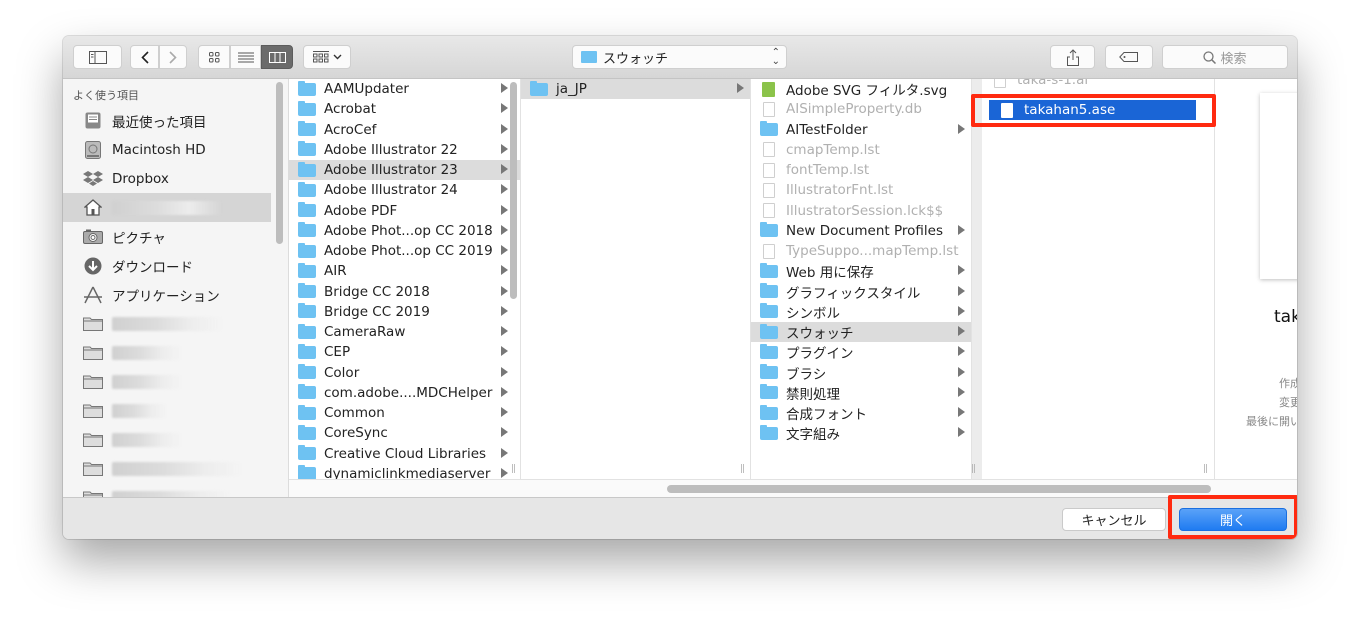  Describe the element at coordinates (173, 57) in the screenshot. I see `forward-button` at that location.